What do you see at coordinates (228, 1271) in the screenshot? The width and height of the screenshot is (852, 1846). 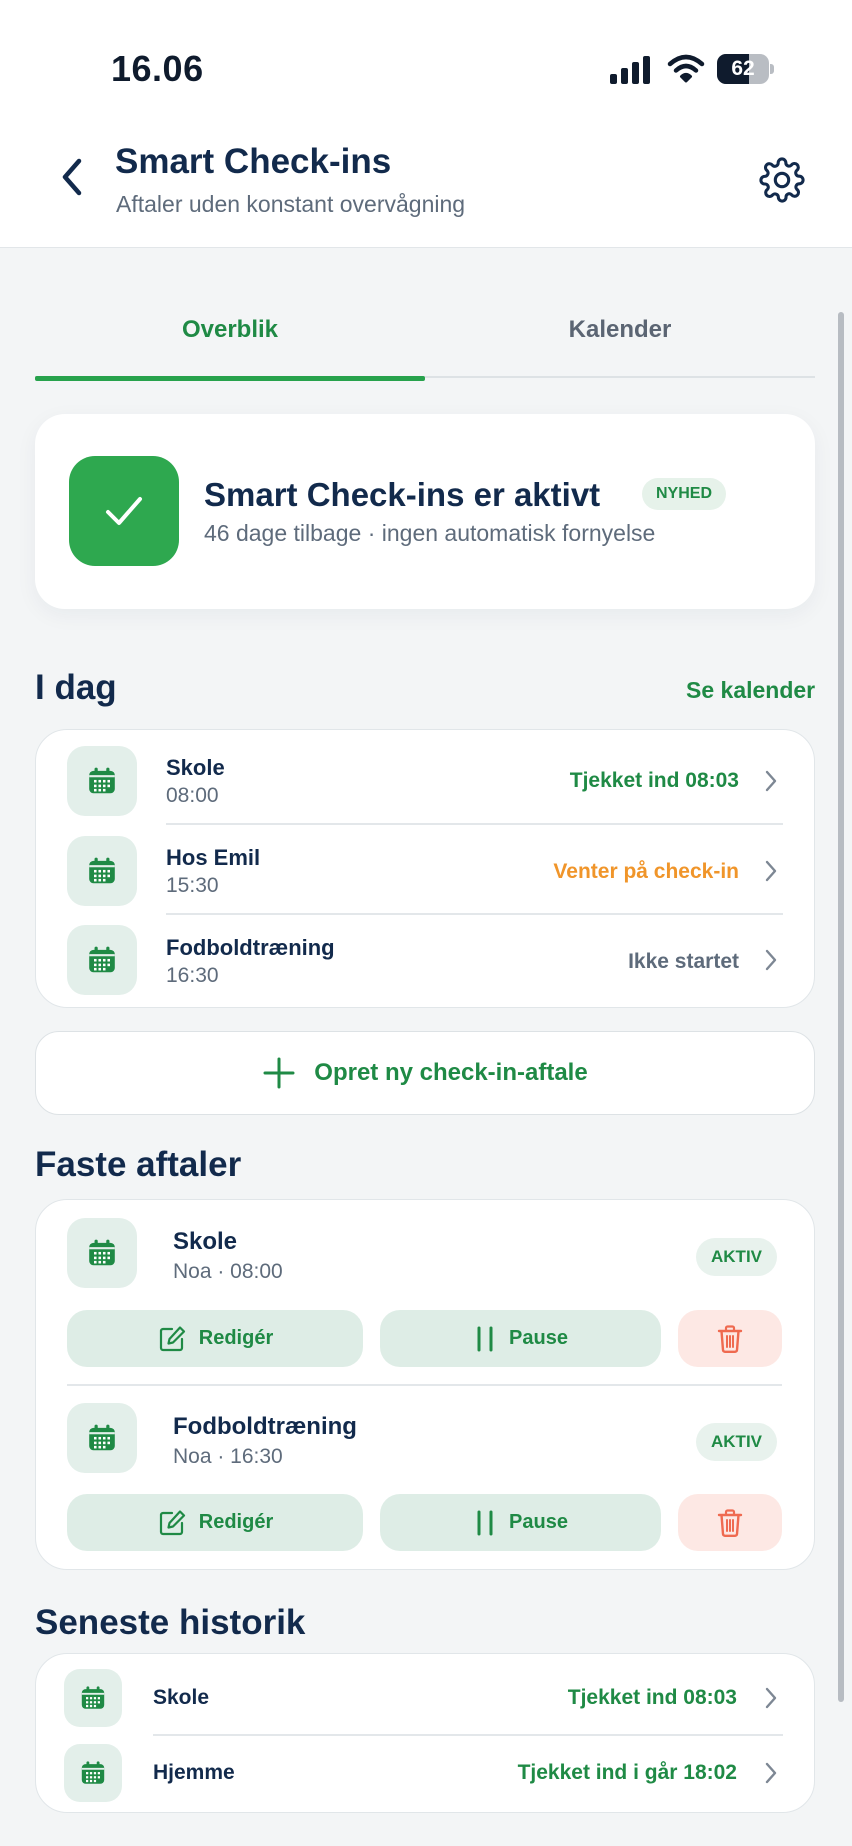 I see `appointment-detail: Noa · 08:00` at bounding box center [228, 1271].